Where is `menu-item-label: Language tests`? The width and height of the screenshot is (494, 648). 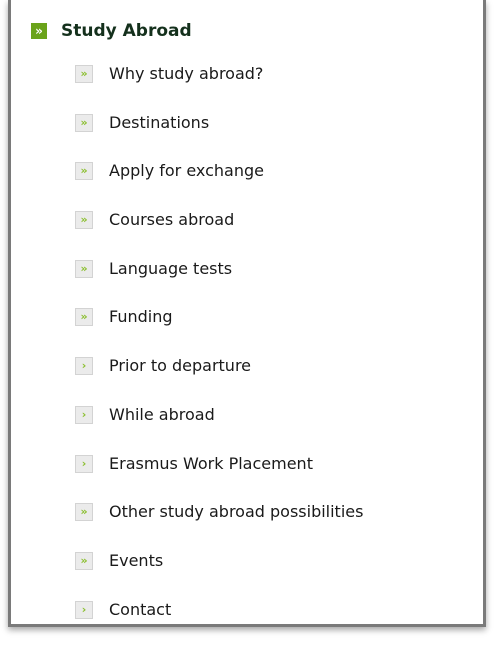
menu-item-label: Language tests is located at coordinates (171, 268).